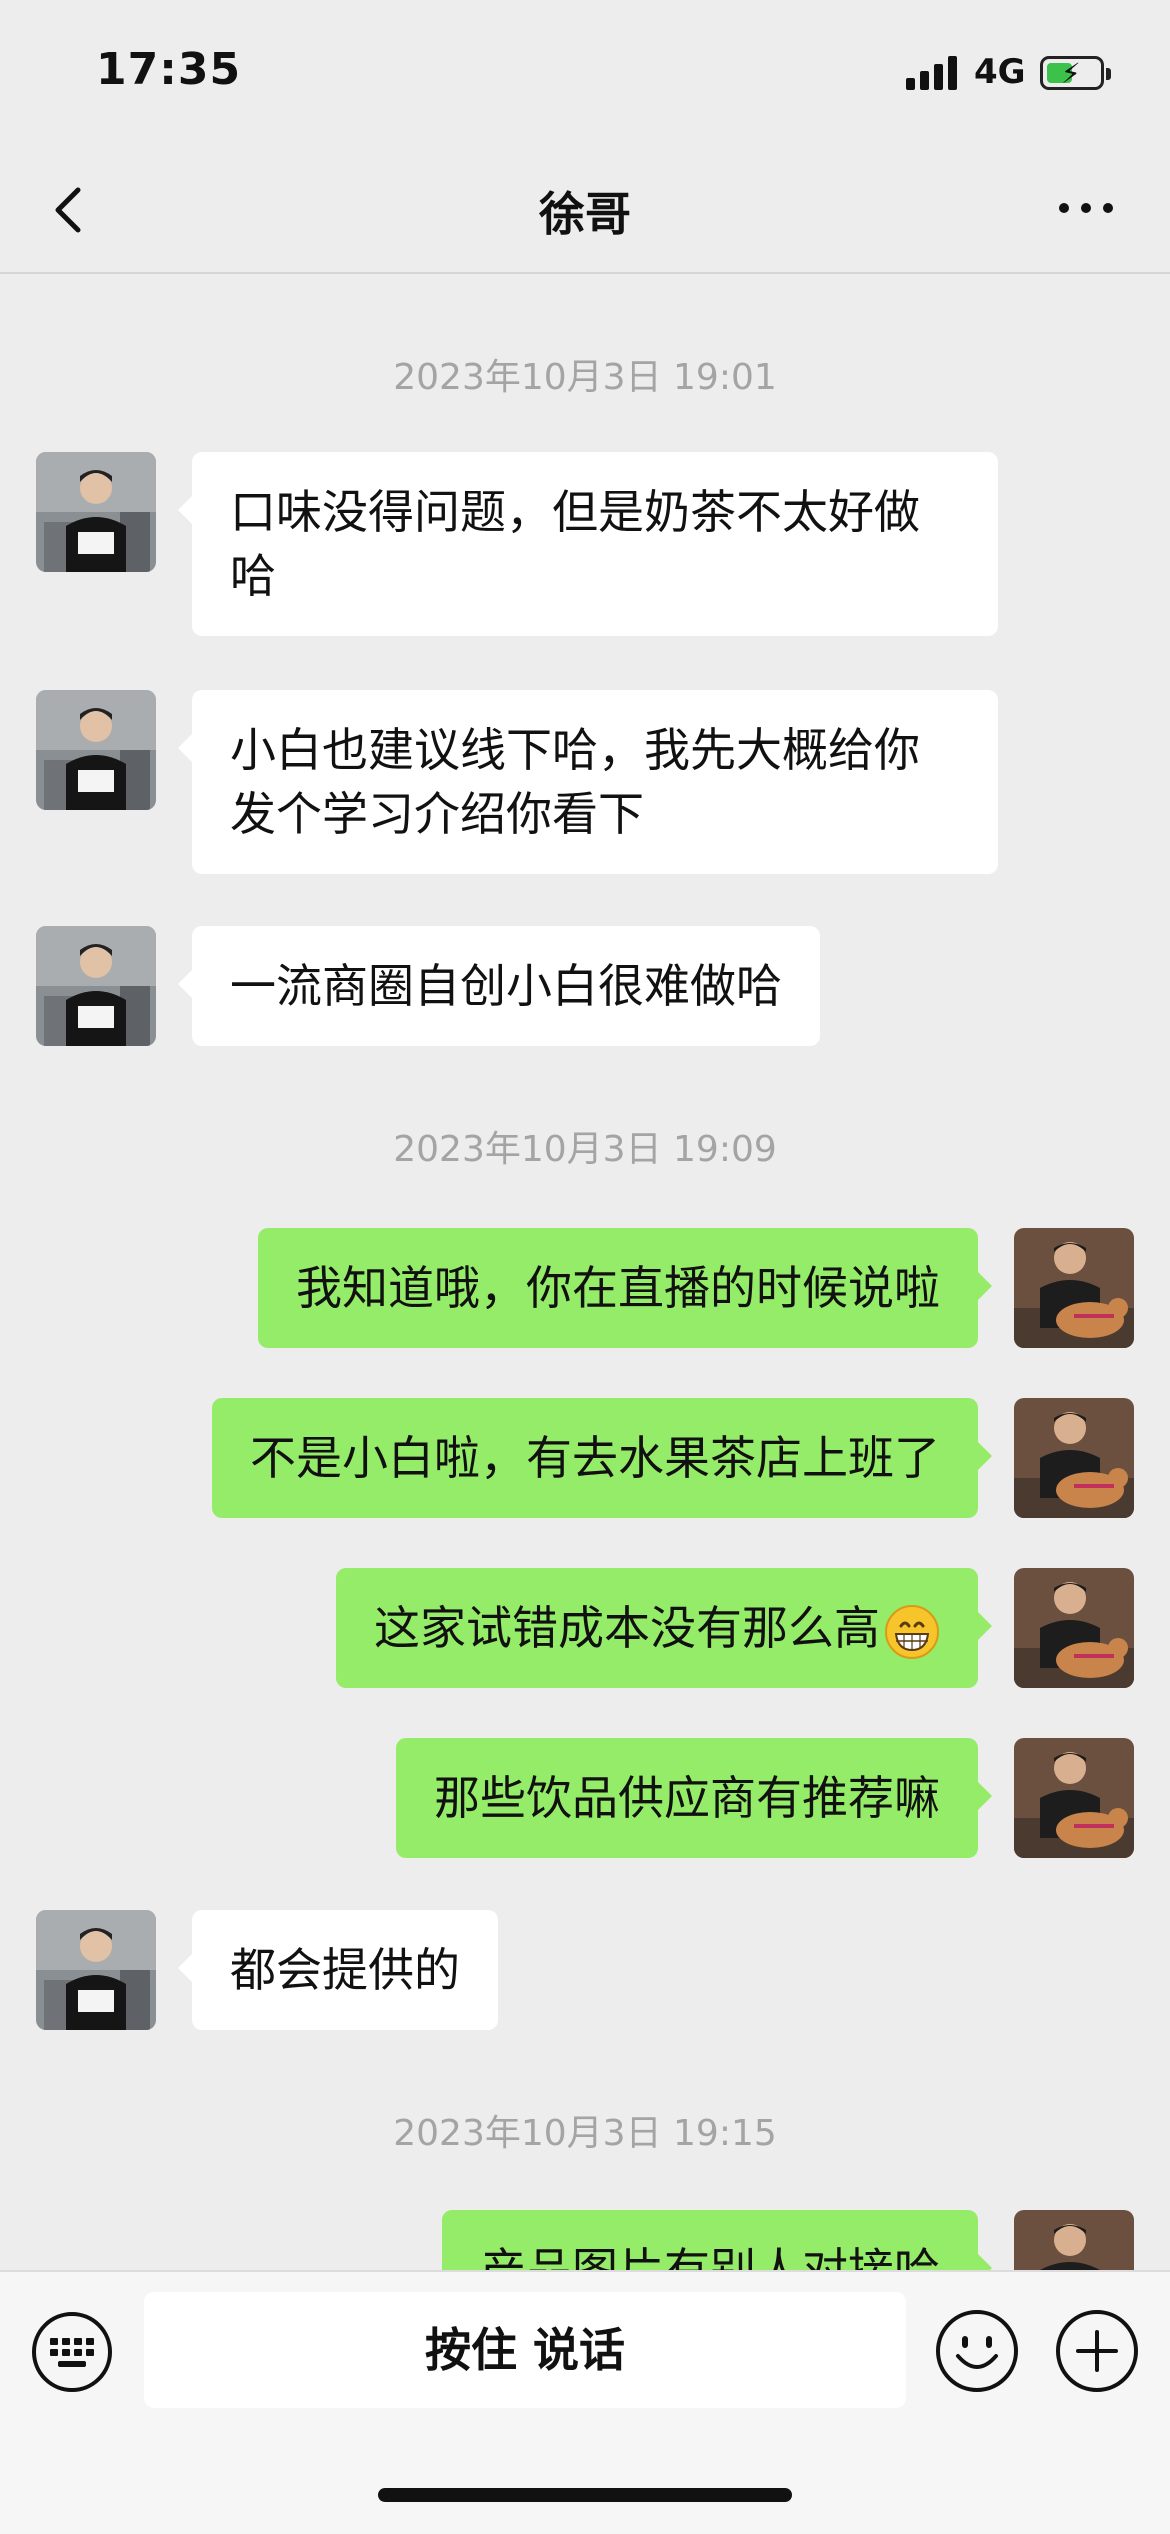 The image size is (1170, 2534). What do you see at coordinates (1071, 73) in the screenshot?
I see `charging-icon: ⚡` at bounding box center [1071, 73].